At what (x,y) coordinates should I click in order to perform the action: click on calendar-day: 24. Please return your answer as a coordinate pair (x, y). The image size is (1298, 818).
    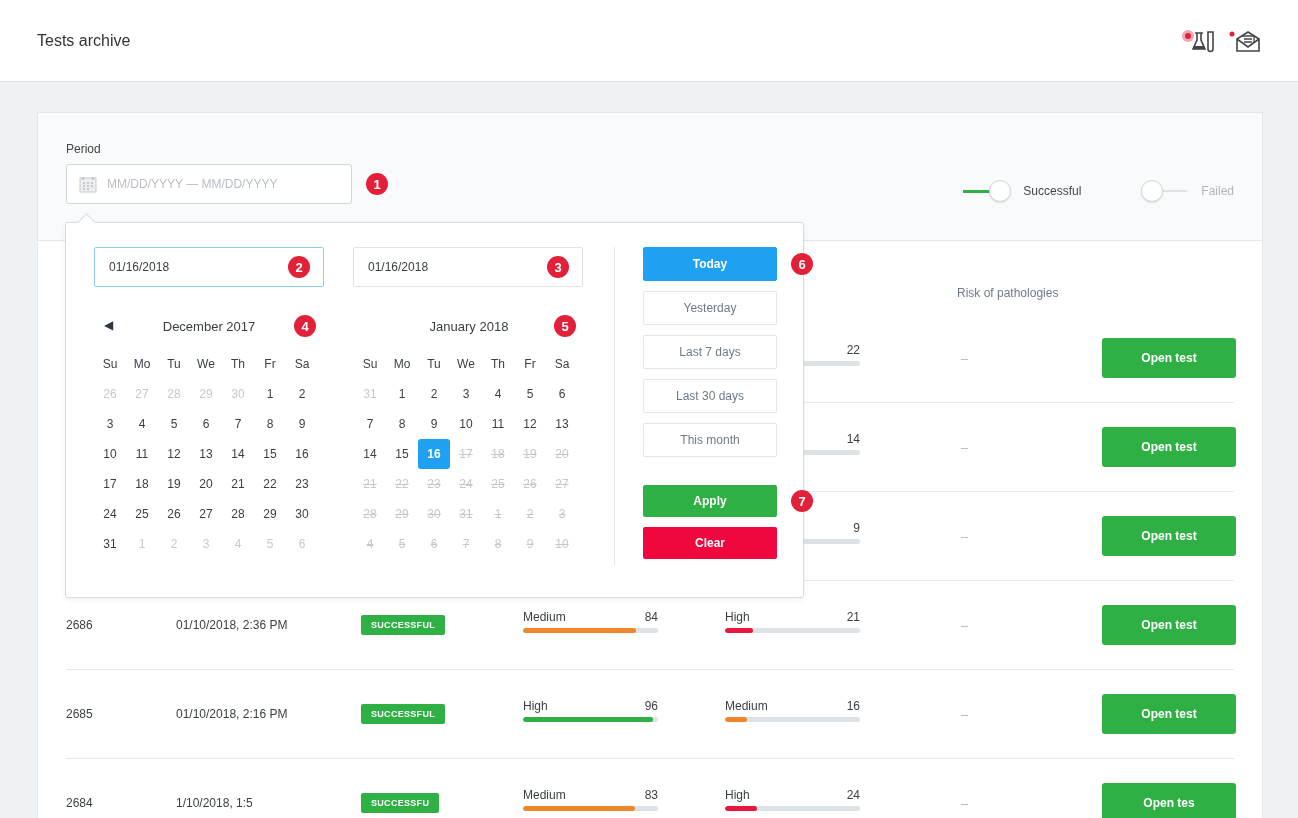
    Looking at the image, I should click on (110, 514).